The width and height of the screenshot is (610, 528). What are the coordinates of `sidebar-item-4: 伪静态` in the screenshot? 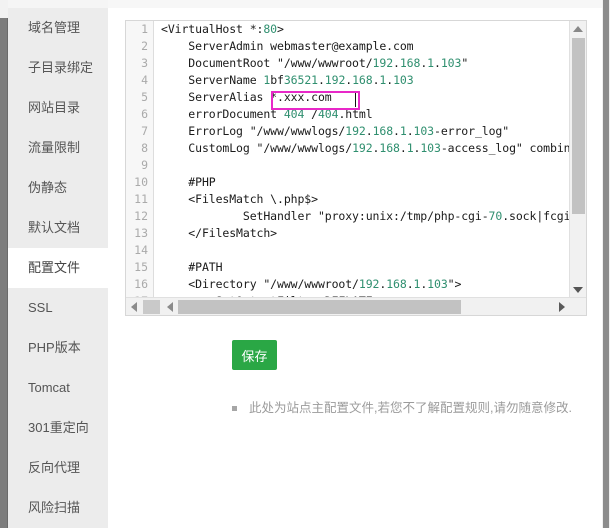 It's located at (58, 188).